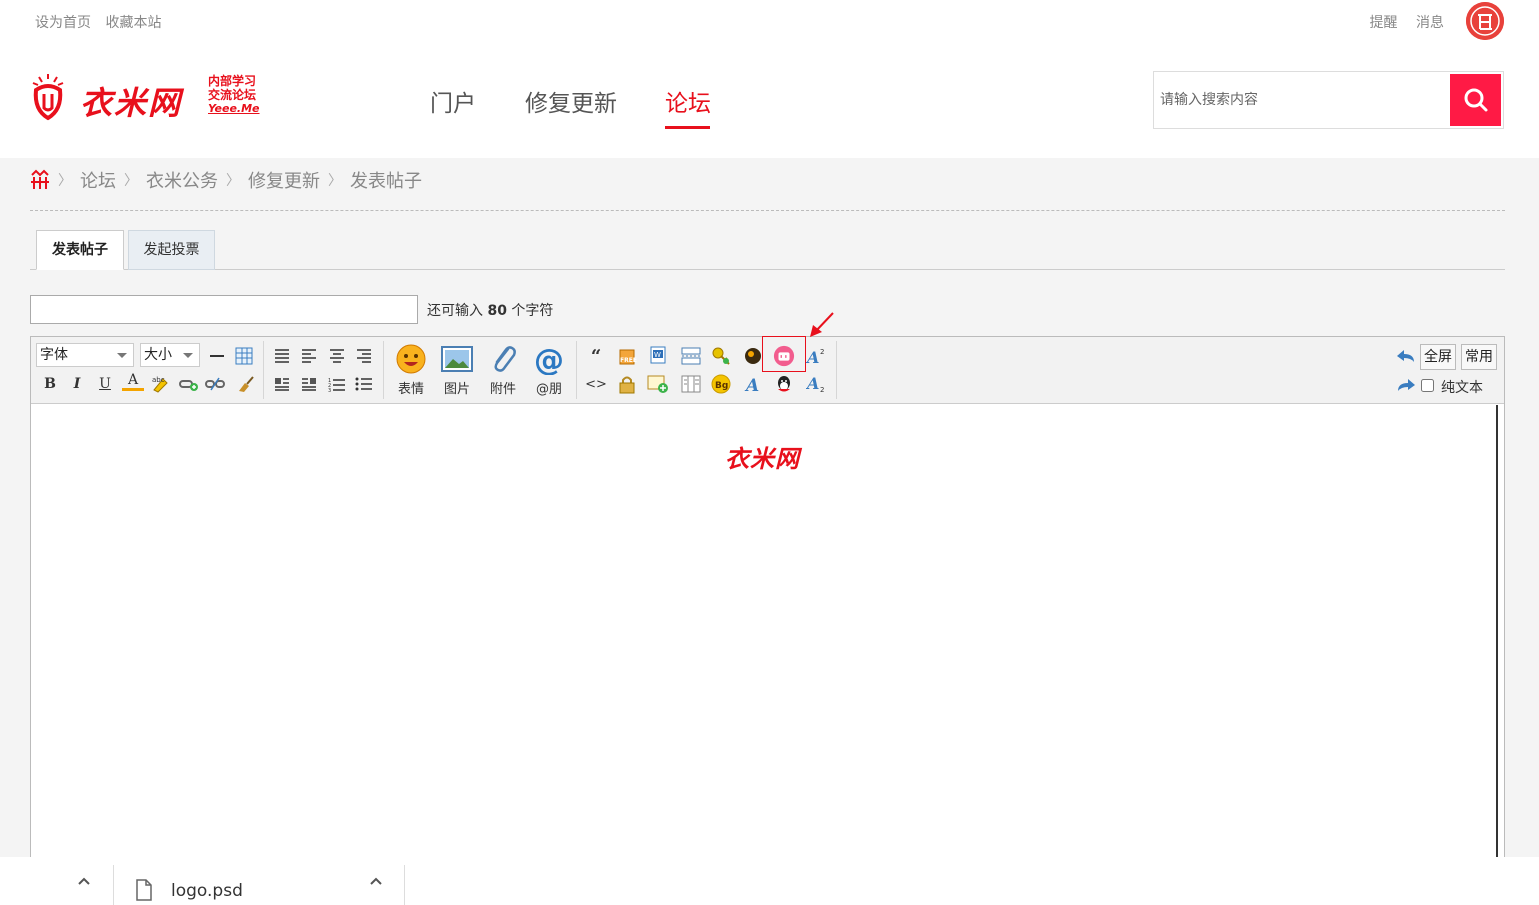 The width and height of the screenshot is (1539, 905). Describe the element at coordinates (337, 356) in the screenshot. I see `align-center-icon` at that location.